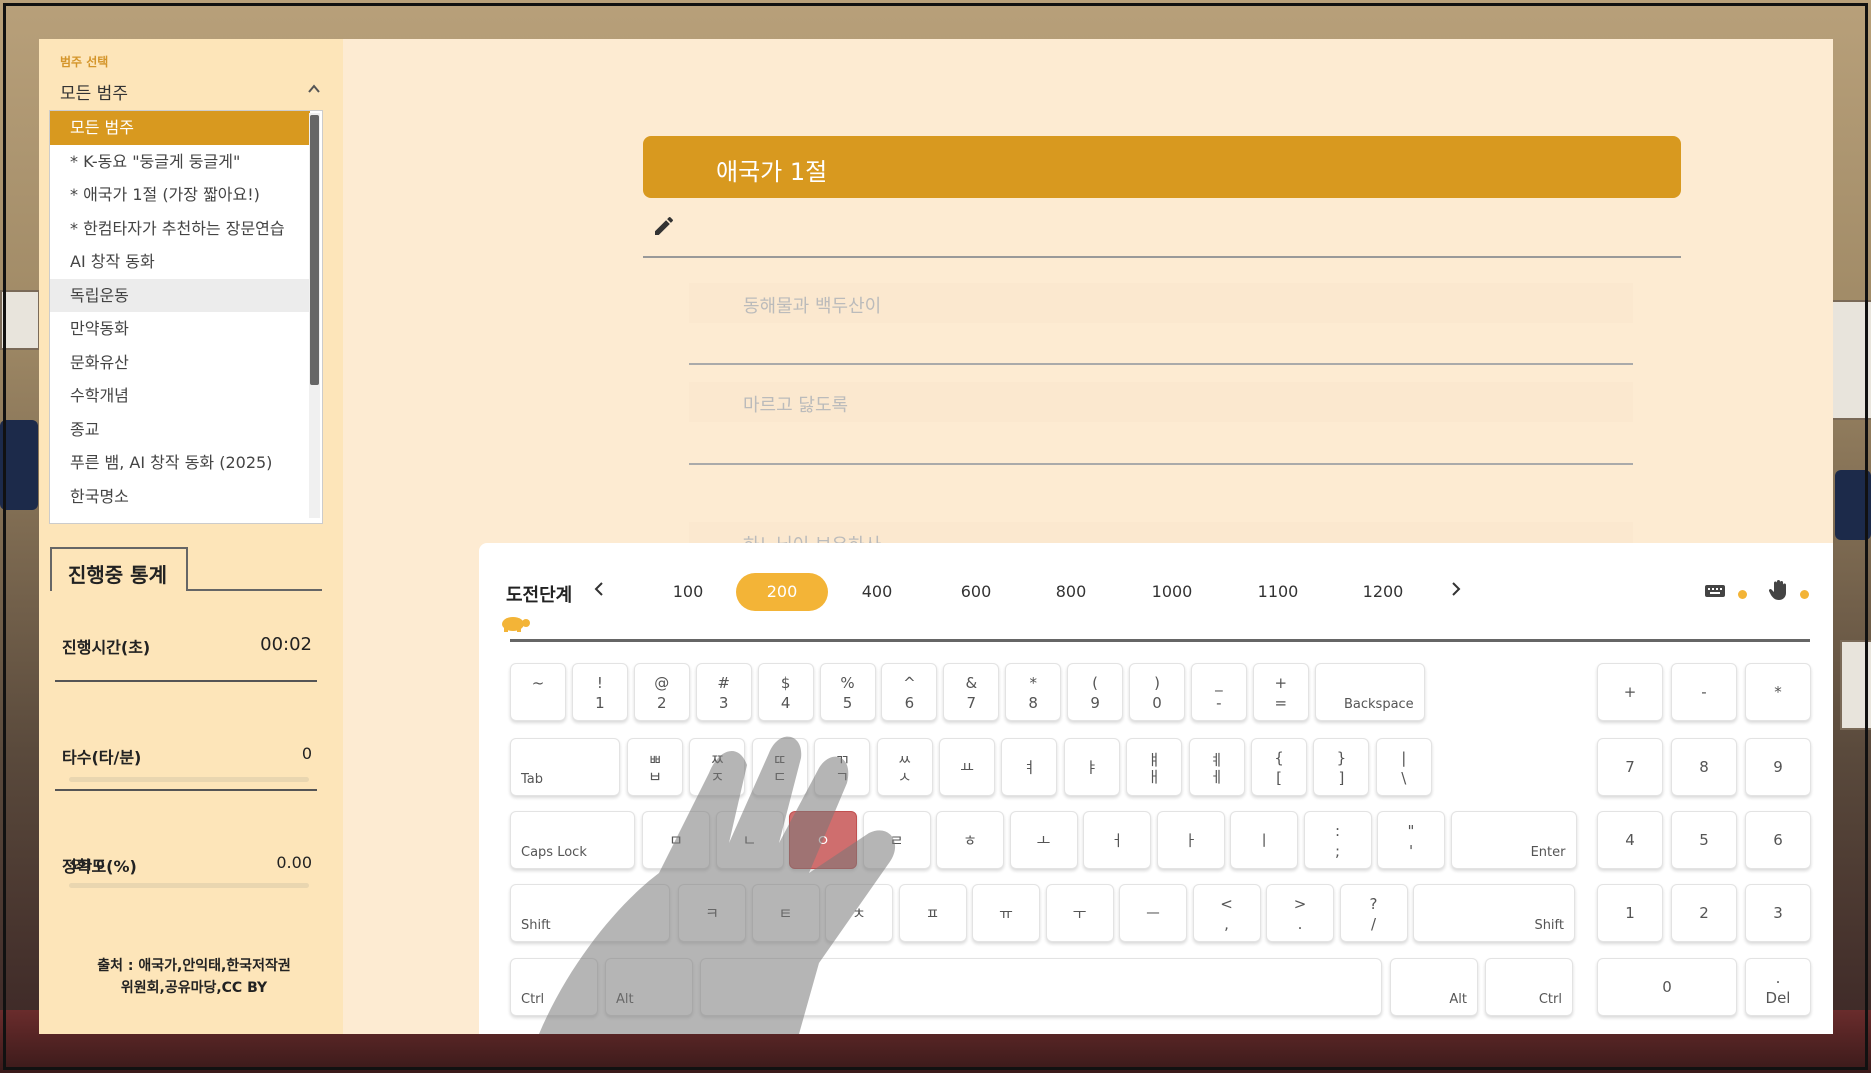  What do you see at coordinates (180, 229) in the screenshot?
I see `category-option: * 한컴타자가 추천하는 장문연습` at bounding box center [180, 229].